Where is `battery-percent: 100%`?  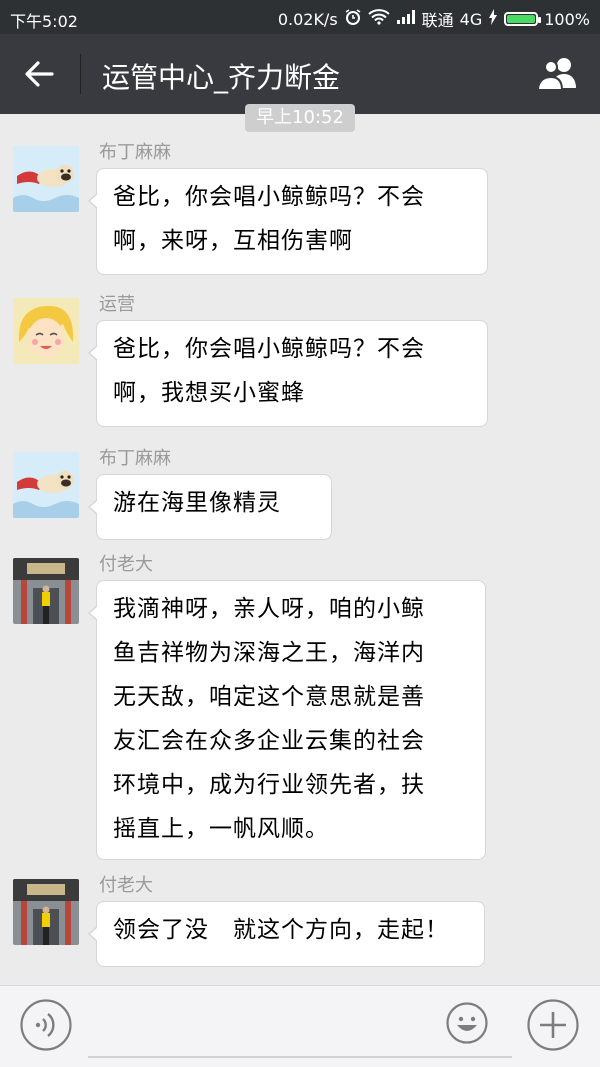 battery-percent: 100% is located at coordinates (567, 19).